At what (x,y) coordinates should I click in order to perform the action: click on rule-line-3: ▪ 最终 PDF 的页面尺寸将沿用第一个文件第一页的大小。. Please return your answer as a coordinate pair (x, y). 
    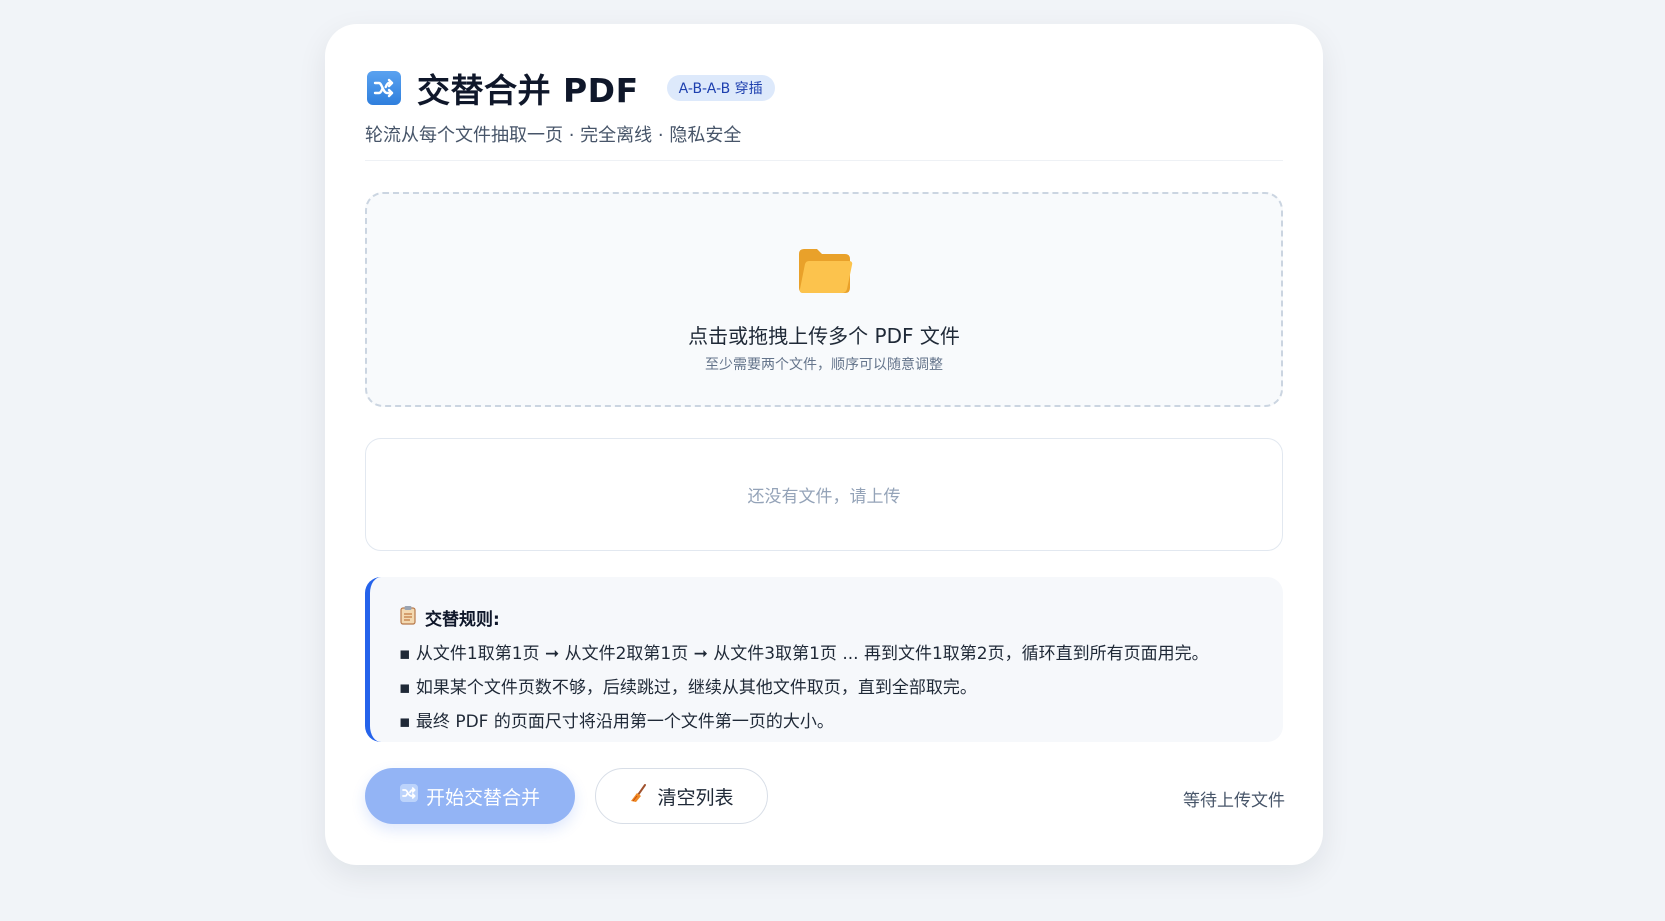
    Looking at the image, I should click on (616, 722).